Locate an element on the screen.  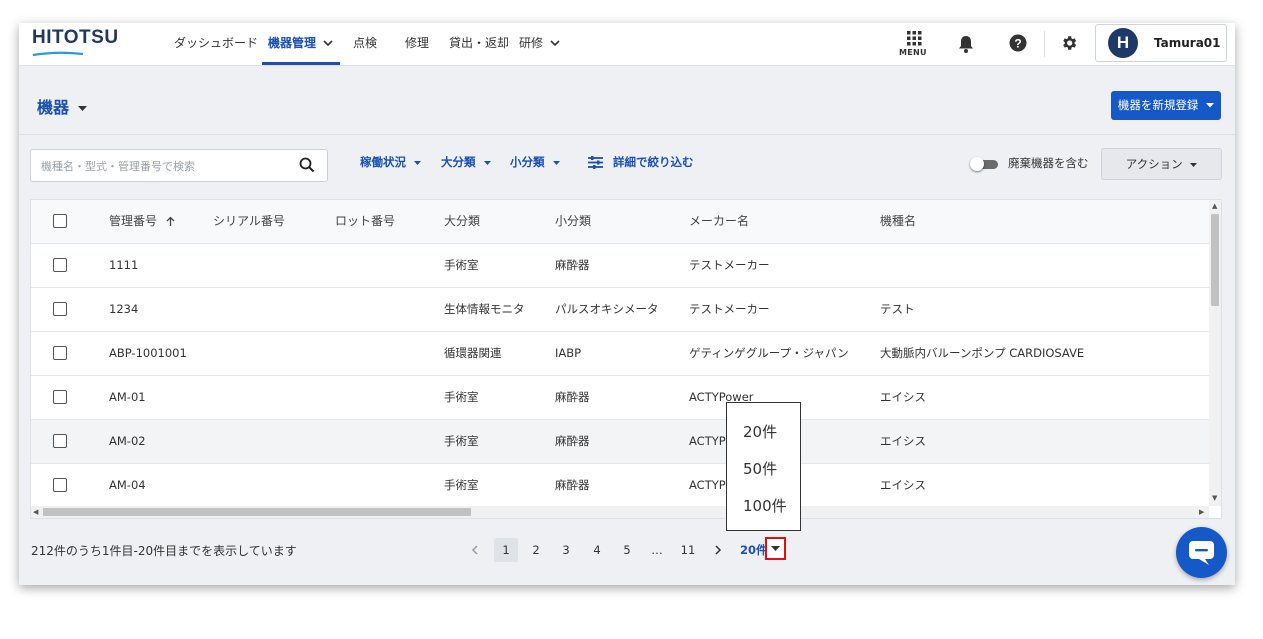
search-input is located at coordinates (166, 166).